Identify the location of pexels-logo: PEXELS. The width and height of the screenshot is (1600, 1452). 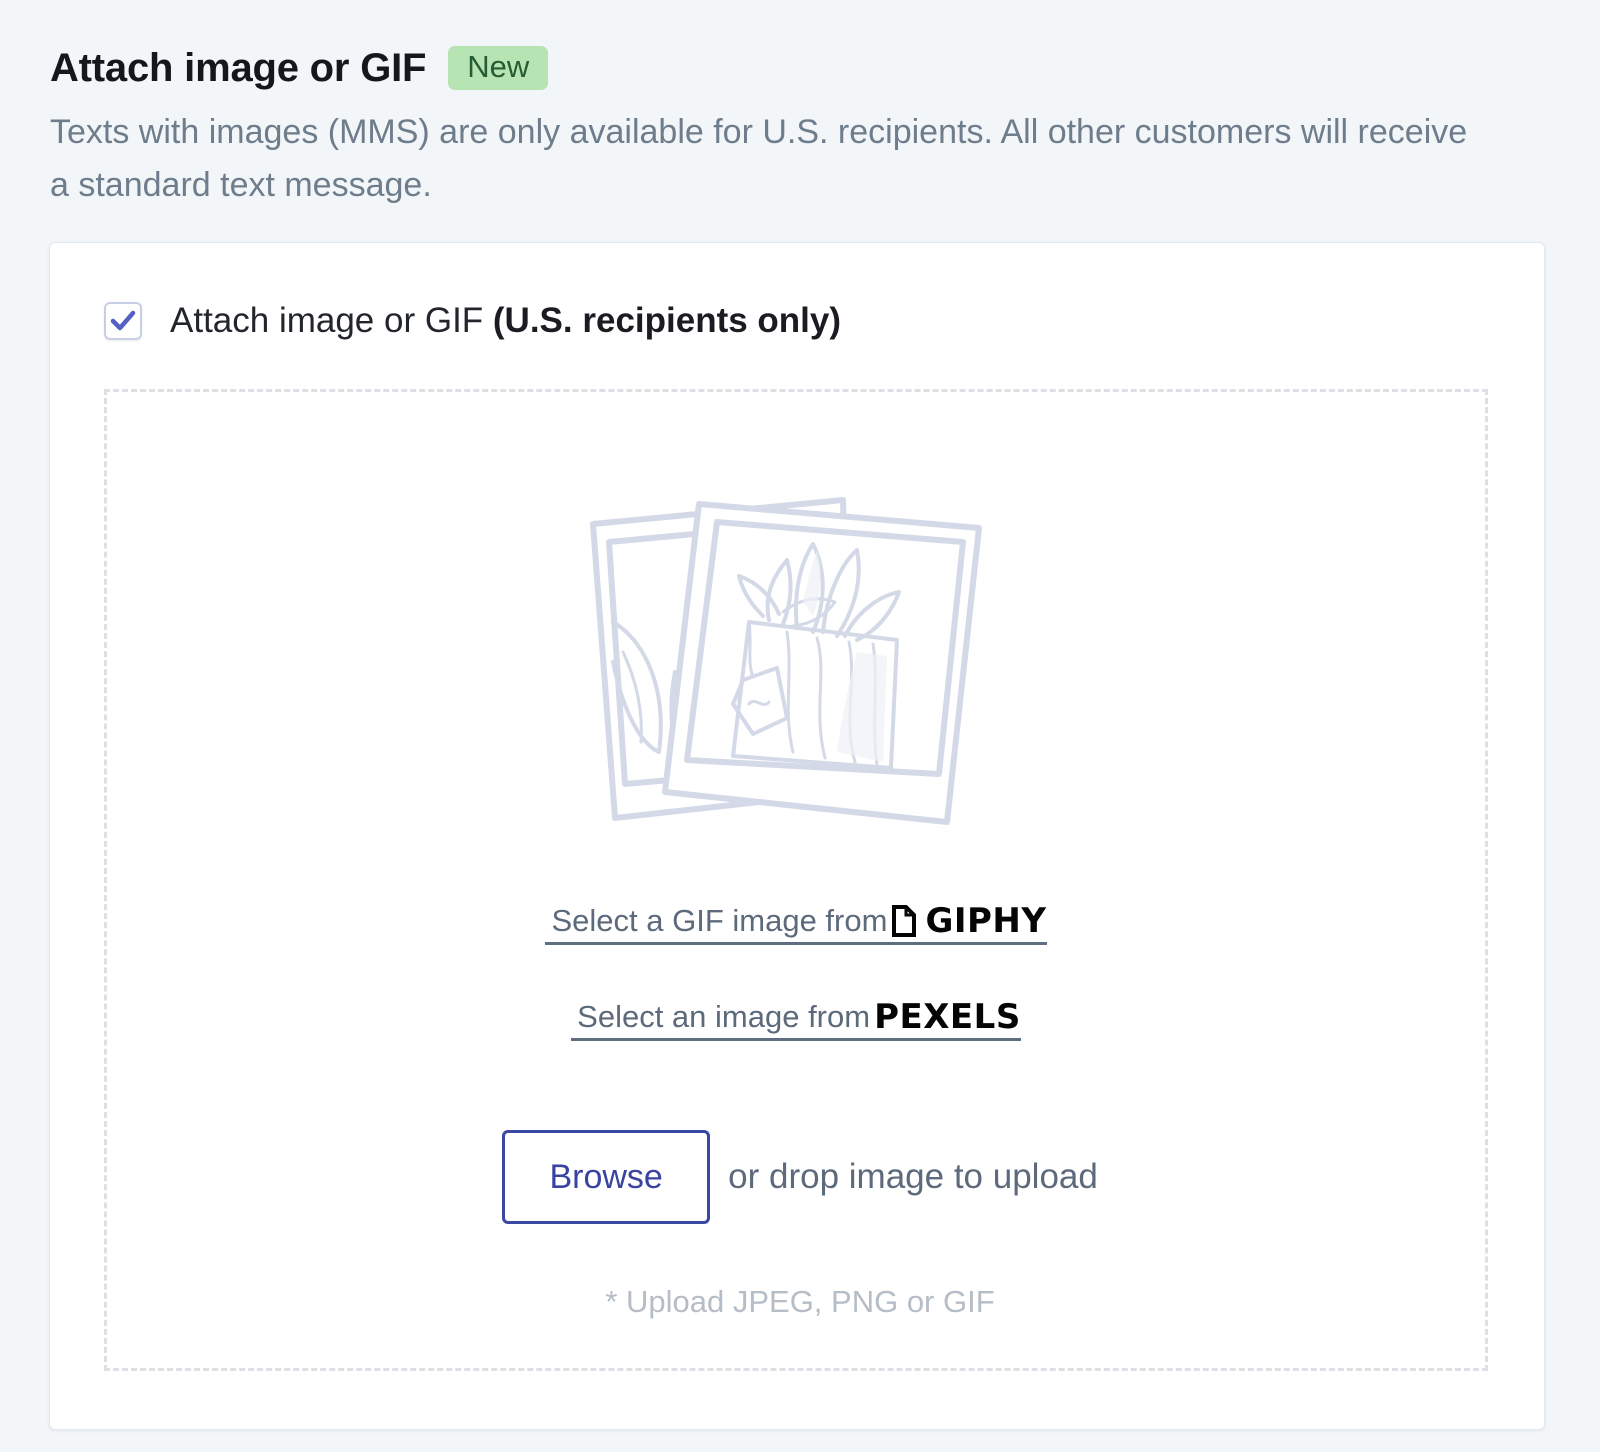
(947, 1017).